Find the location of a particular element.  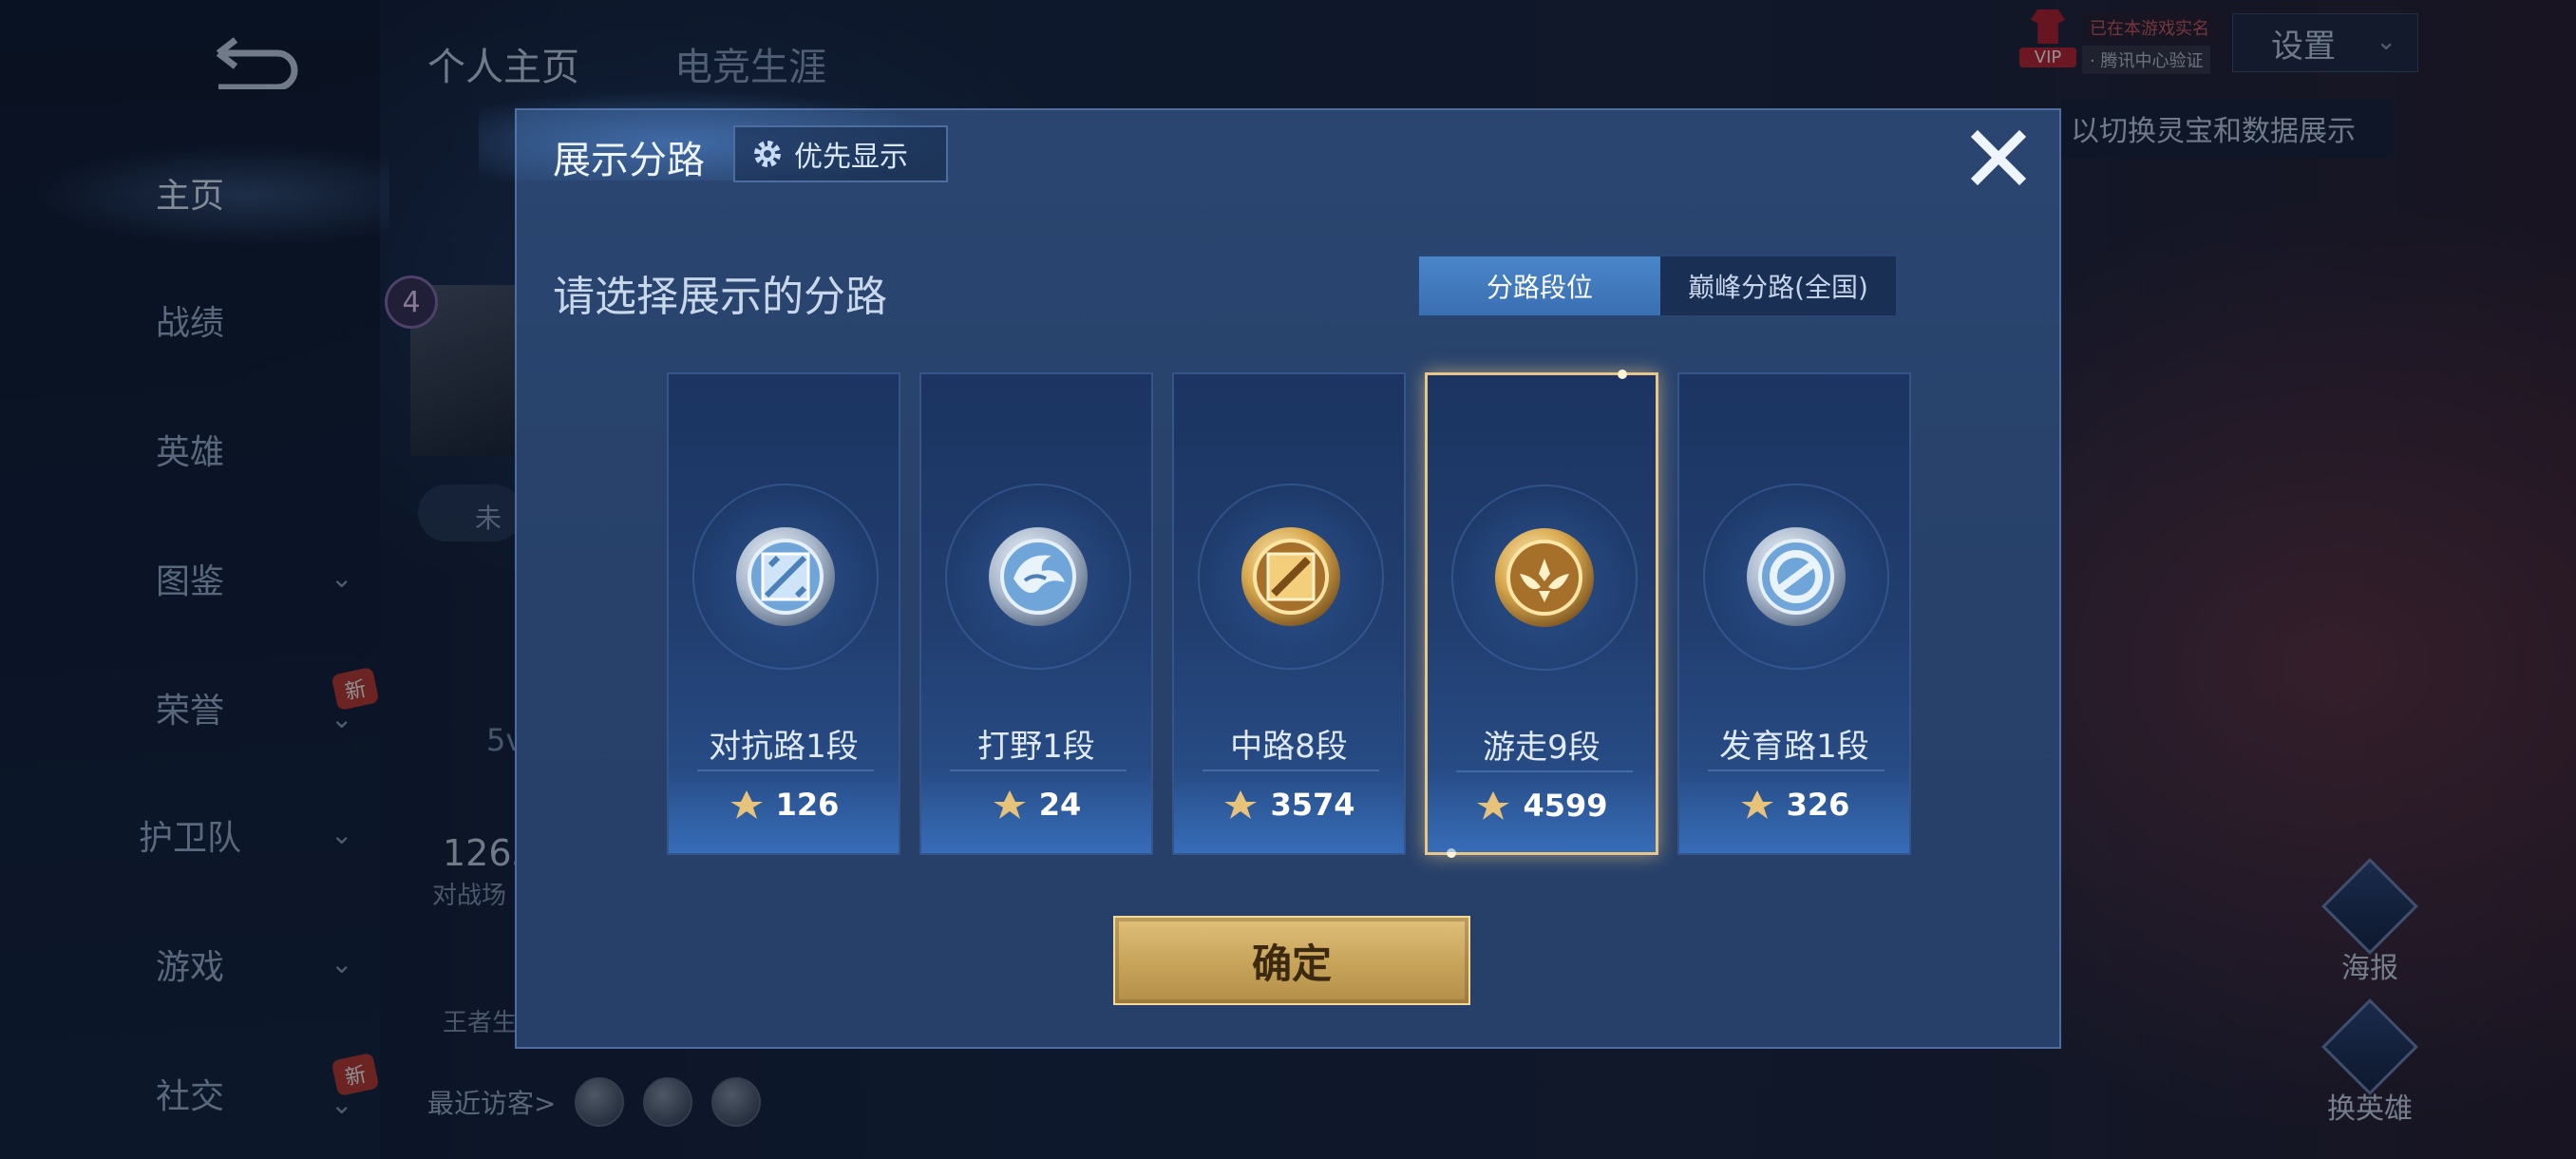

lane-card-roam: 游走9段 4599 is located at coordinates (1541, 614).